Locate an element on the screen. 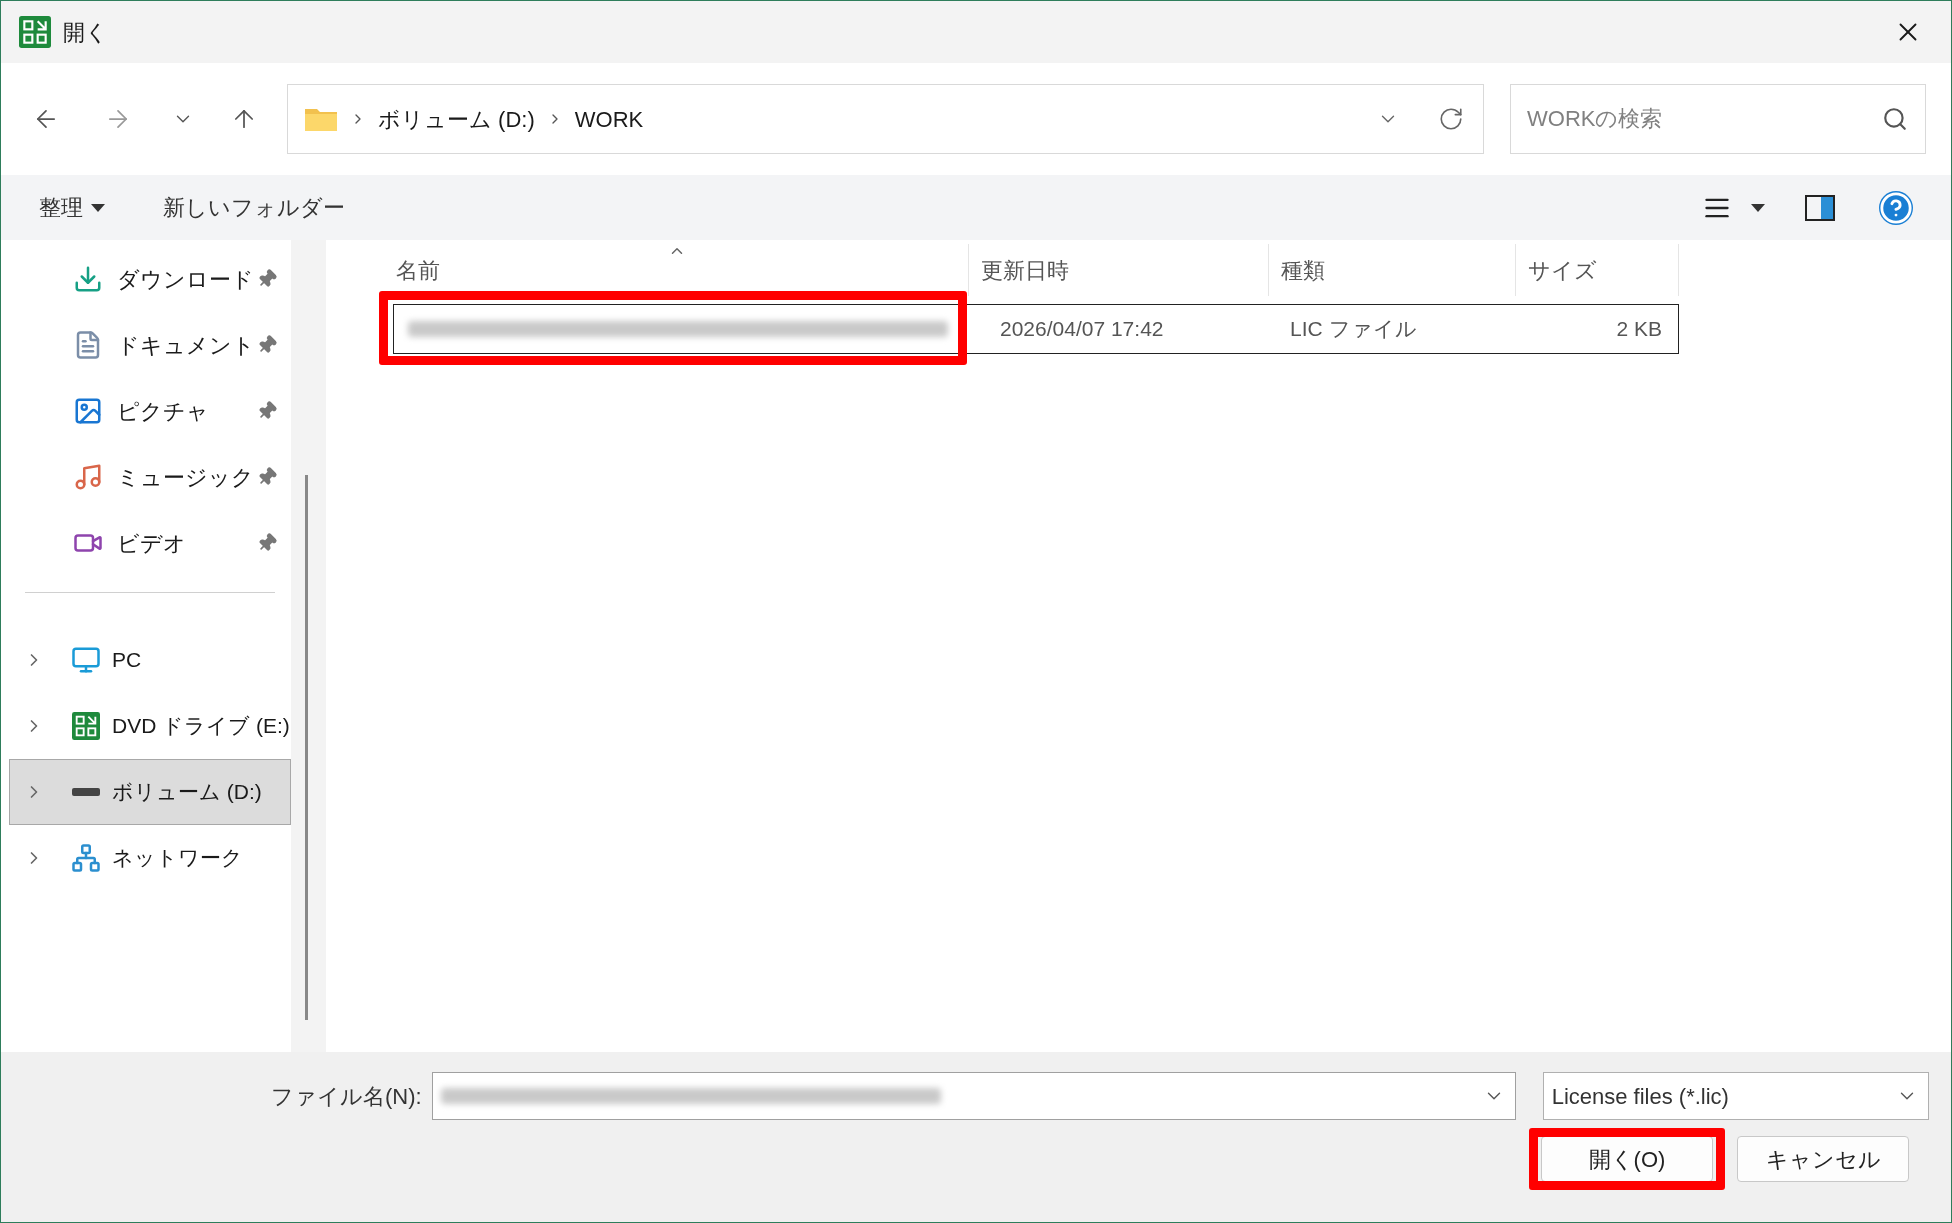 The image size is (1952, 1223). drive-icon is located at coordinates (86, 792).